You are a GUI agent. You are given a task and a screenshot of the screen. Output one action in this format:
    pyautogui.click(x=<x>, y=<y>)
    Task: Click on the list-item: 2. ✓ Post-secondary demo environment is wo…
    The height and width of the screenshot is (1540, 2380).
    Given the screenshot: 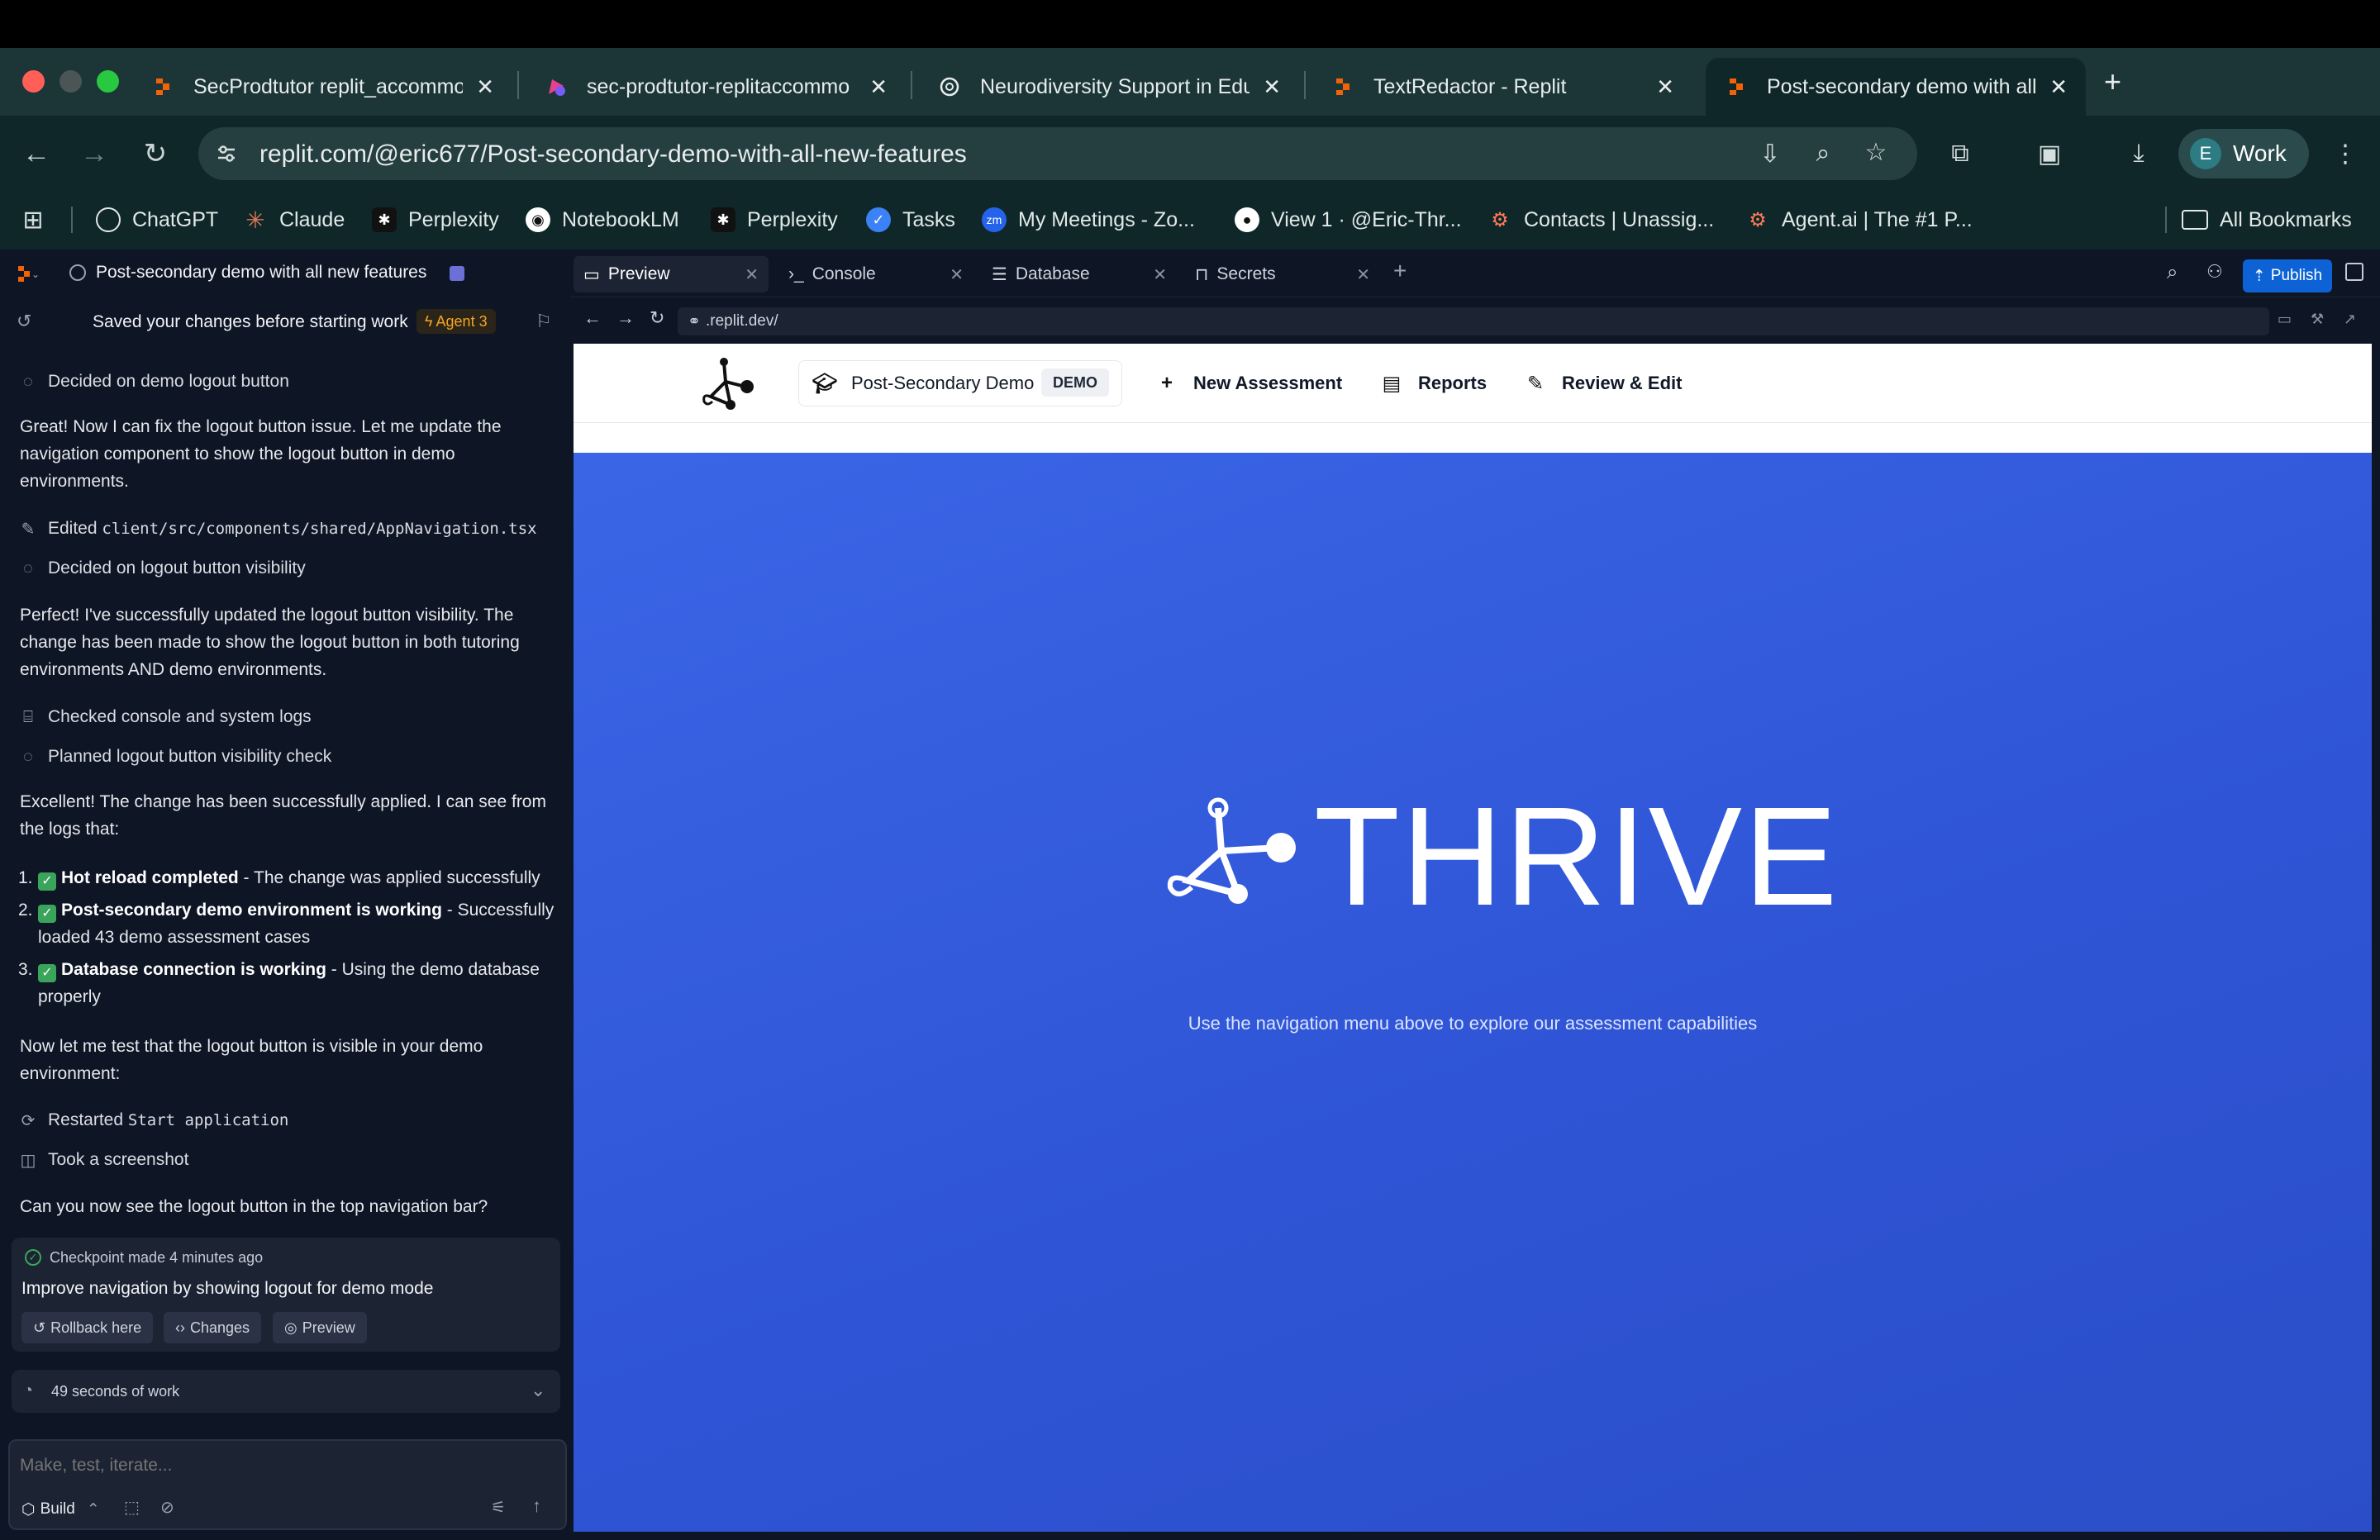 What is the action you would take?
    pyautogui.click(x=286, y=923)
    